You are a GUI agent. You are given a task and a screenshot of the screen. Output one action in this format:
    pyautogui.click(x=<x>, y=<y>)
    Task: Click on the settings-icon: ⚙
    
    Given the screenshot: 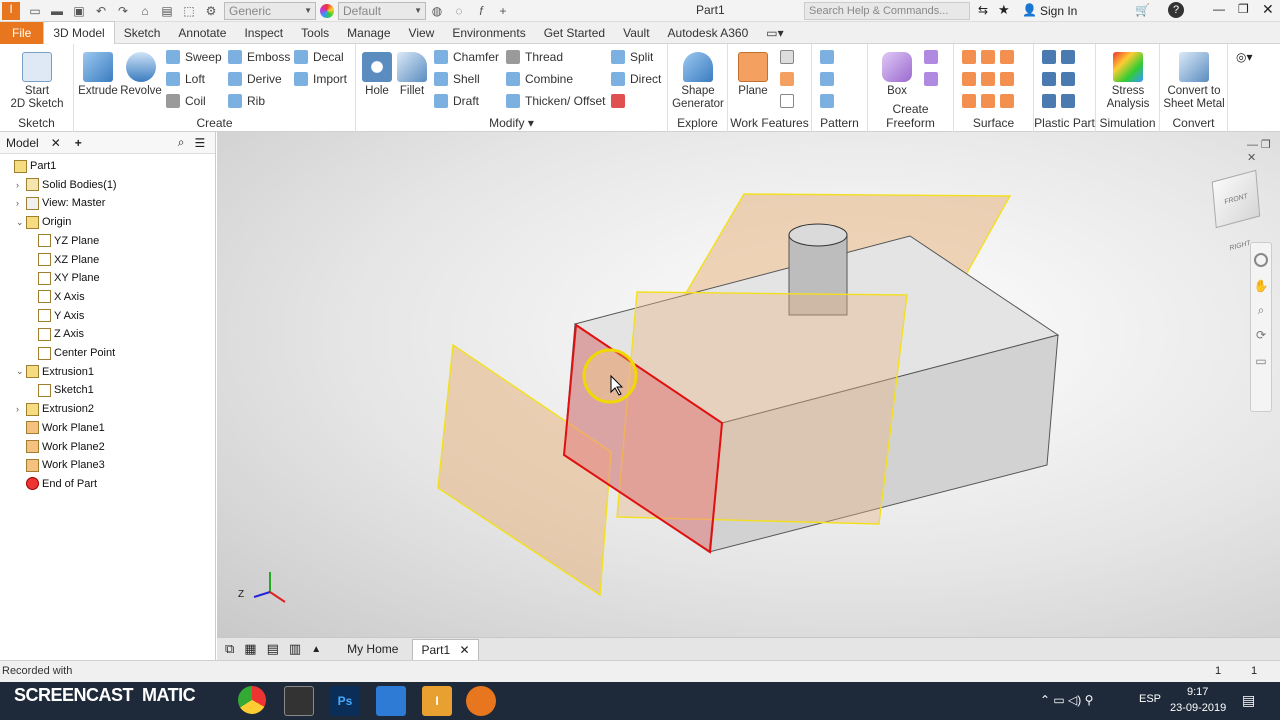 What is the action you would take?
    pyautogui.click(x=211, y=11)
    